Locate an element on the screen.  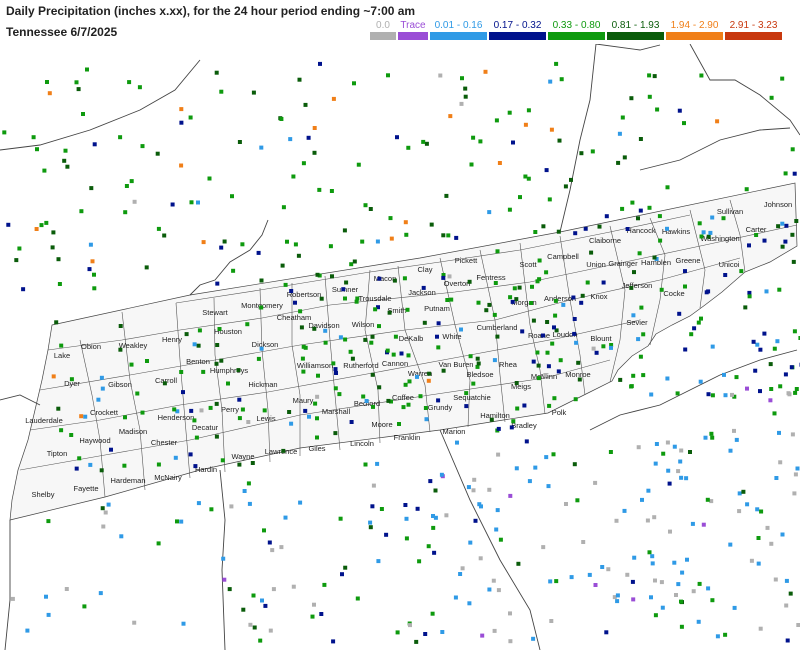
county-label: Cocke is located at coordinates (673, 293).